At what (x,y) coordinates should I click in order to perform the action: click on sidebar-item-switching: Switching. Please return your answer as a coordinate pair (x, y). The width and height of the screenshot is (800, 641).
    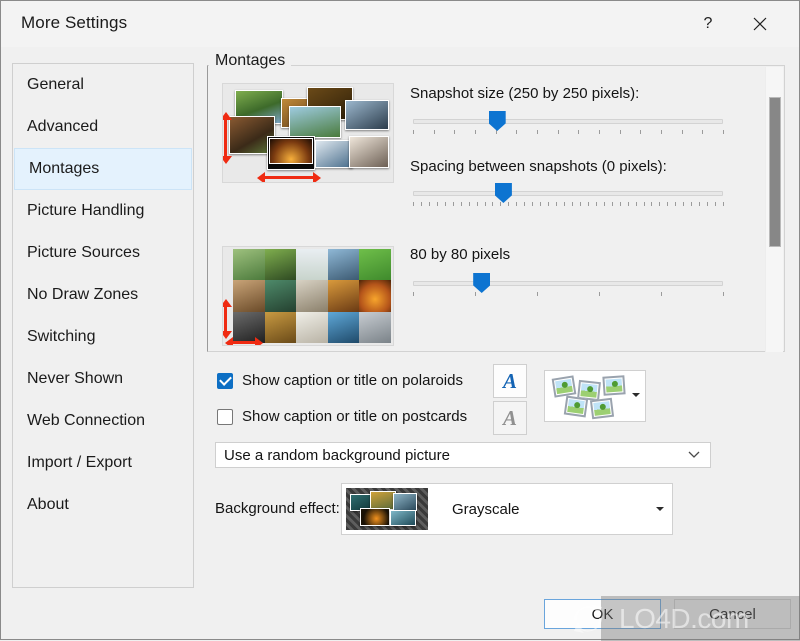
    Looking at the image, I should click on (103, 337).